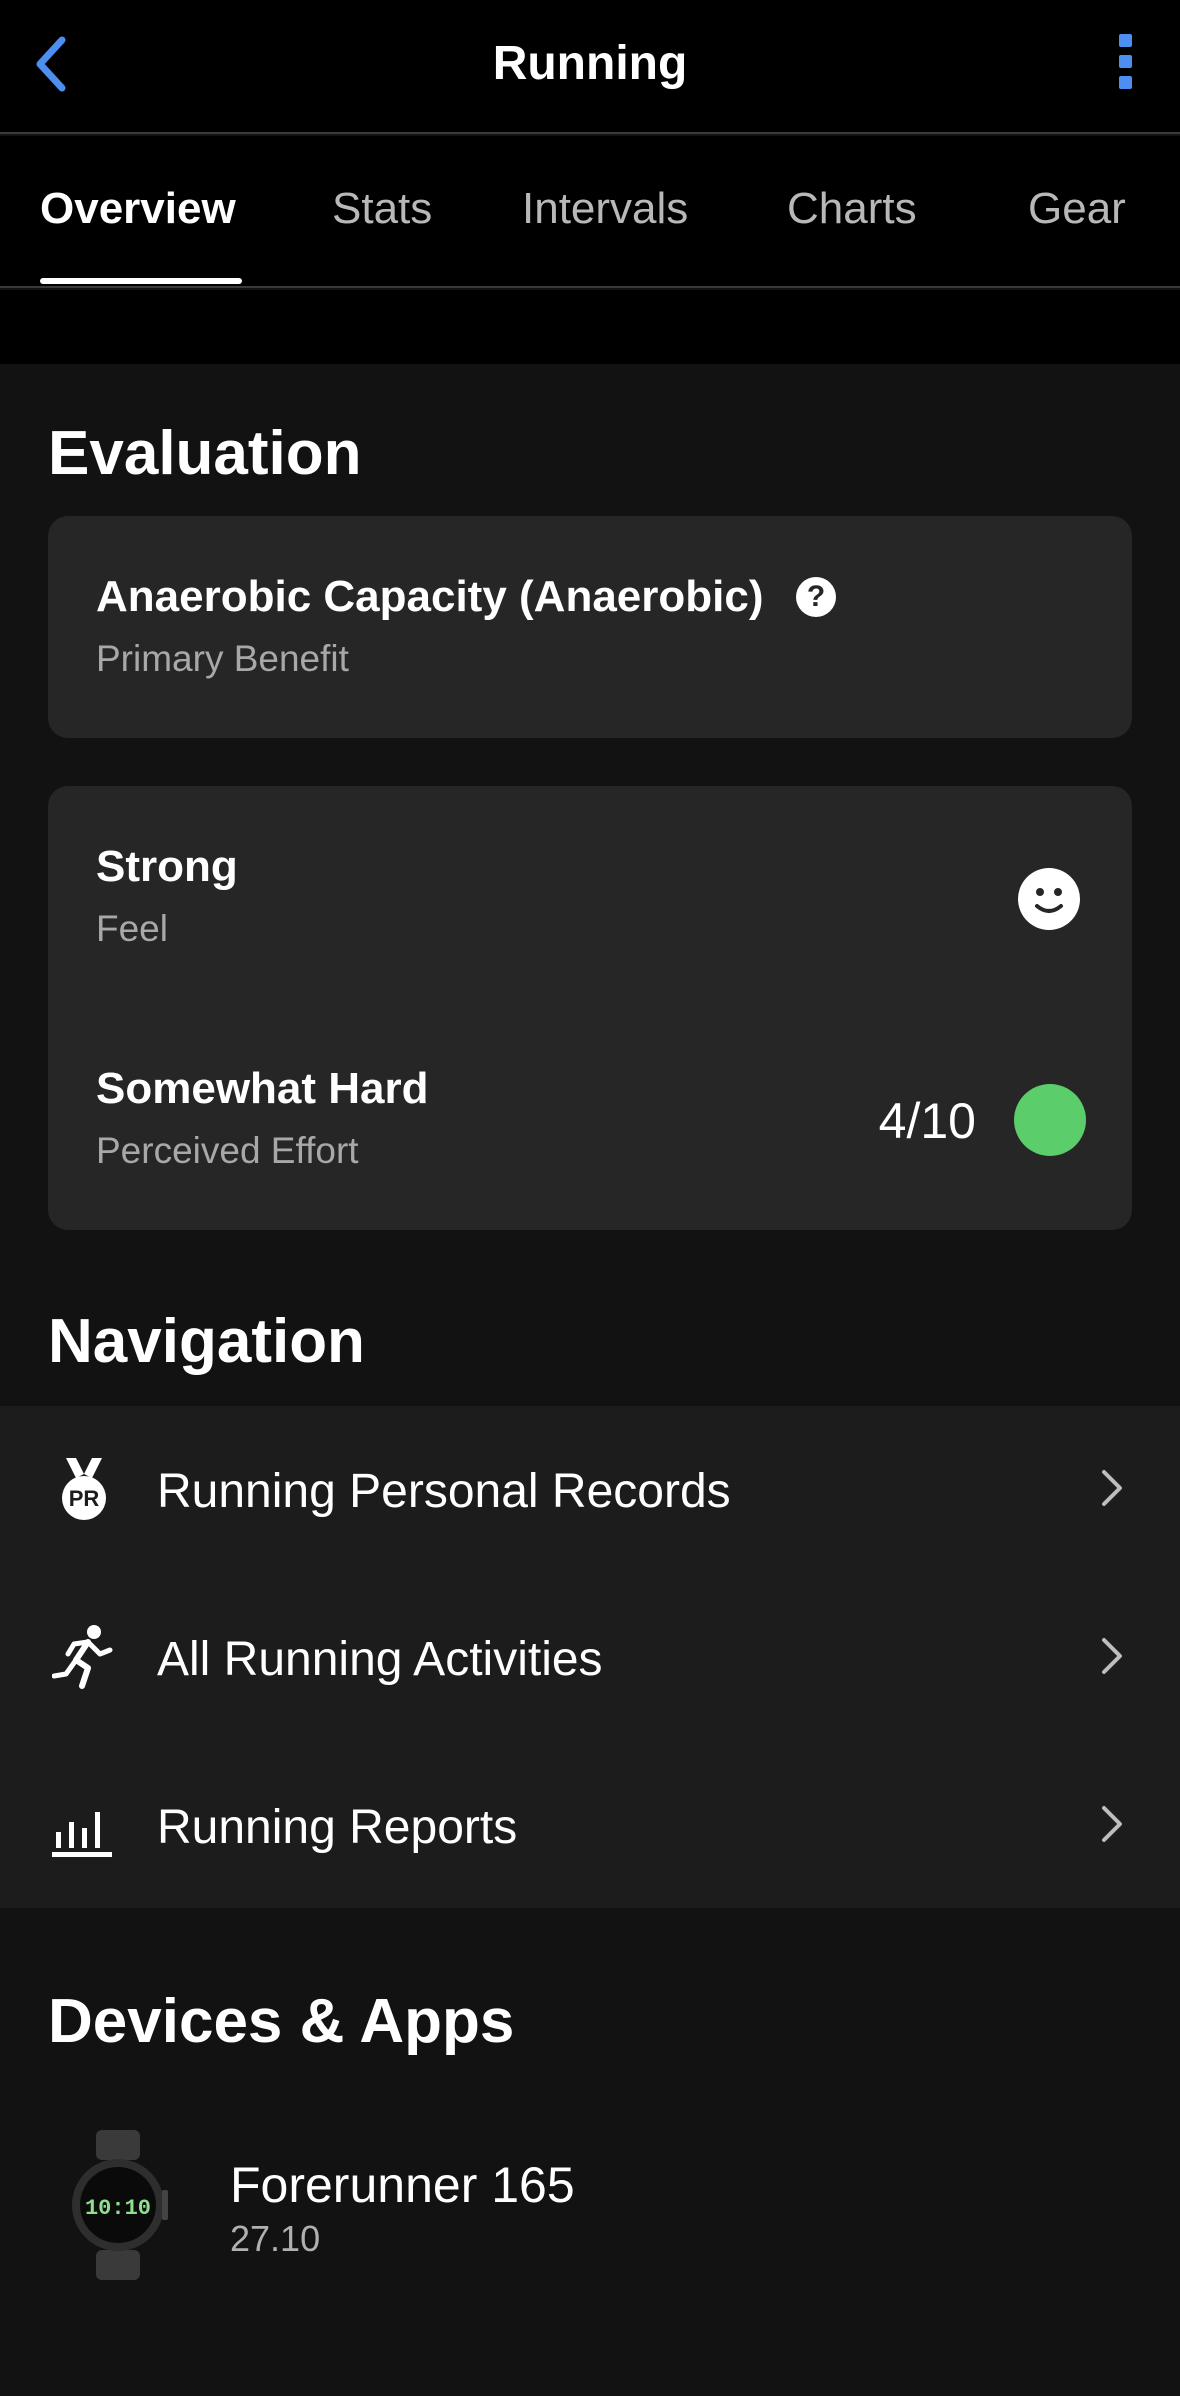 The height and width of the screenshot is (2396, 1180). I want to click on more-options-button, so click(1125, 69).